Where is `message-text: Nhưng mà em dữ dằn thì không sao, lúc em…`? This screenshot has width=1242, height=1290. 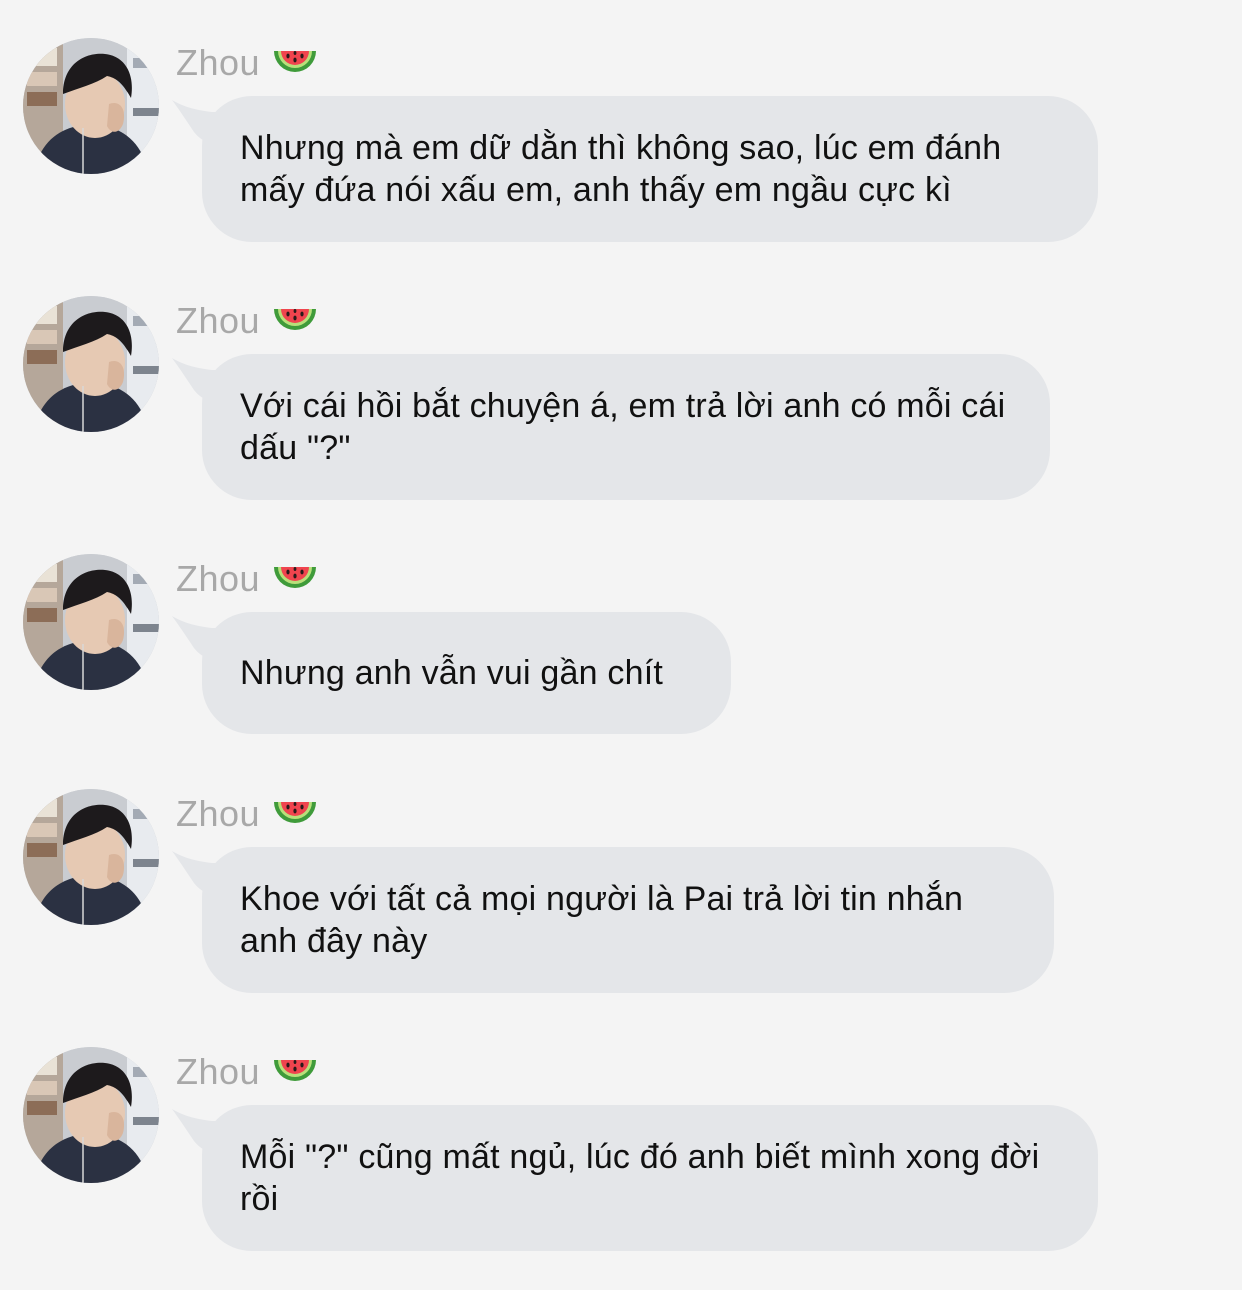
message-text: Nhưng mà em dữ dằn thì không sao, lúc em… is located at coordinates (621, 169).